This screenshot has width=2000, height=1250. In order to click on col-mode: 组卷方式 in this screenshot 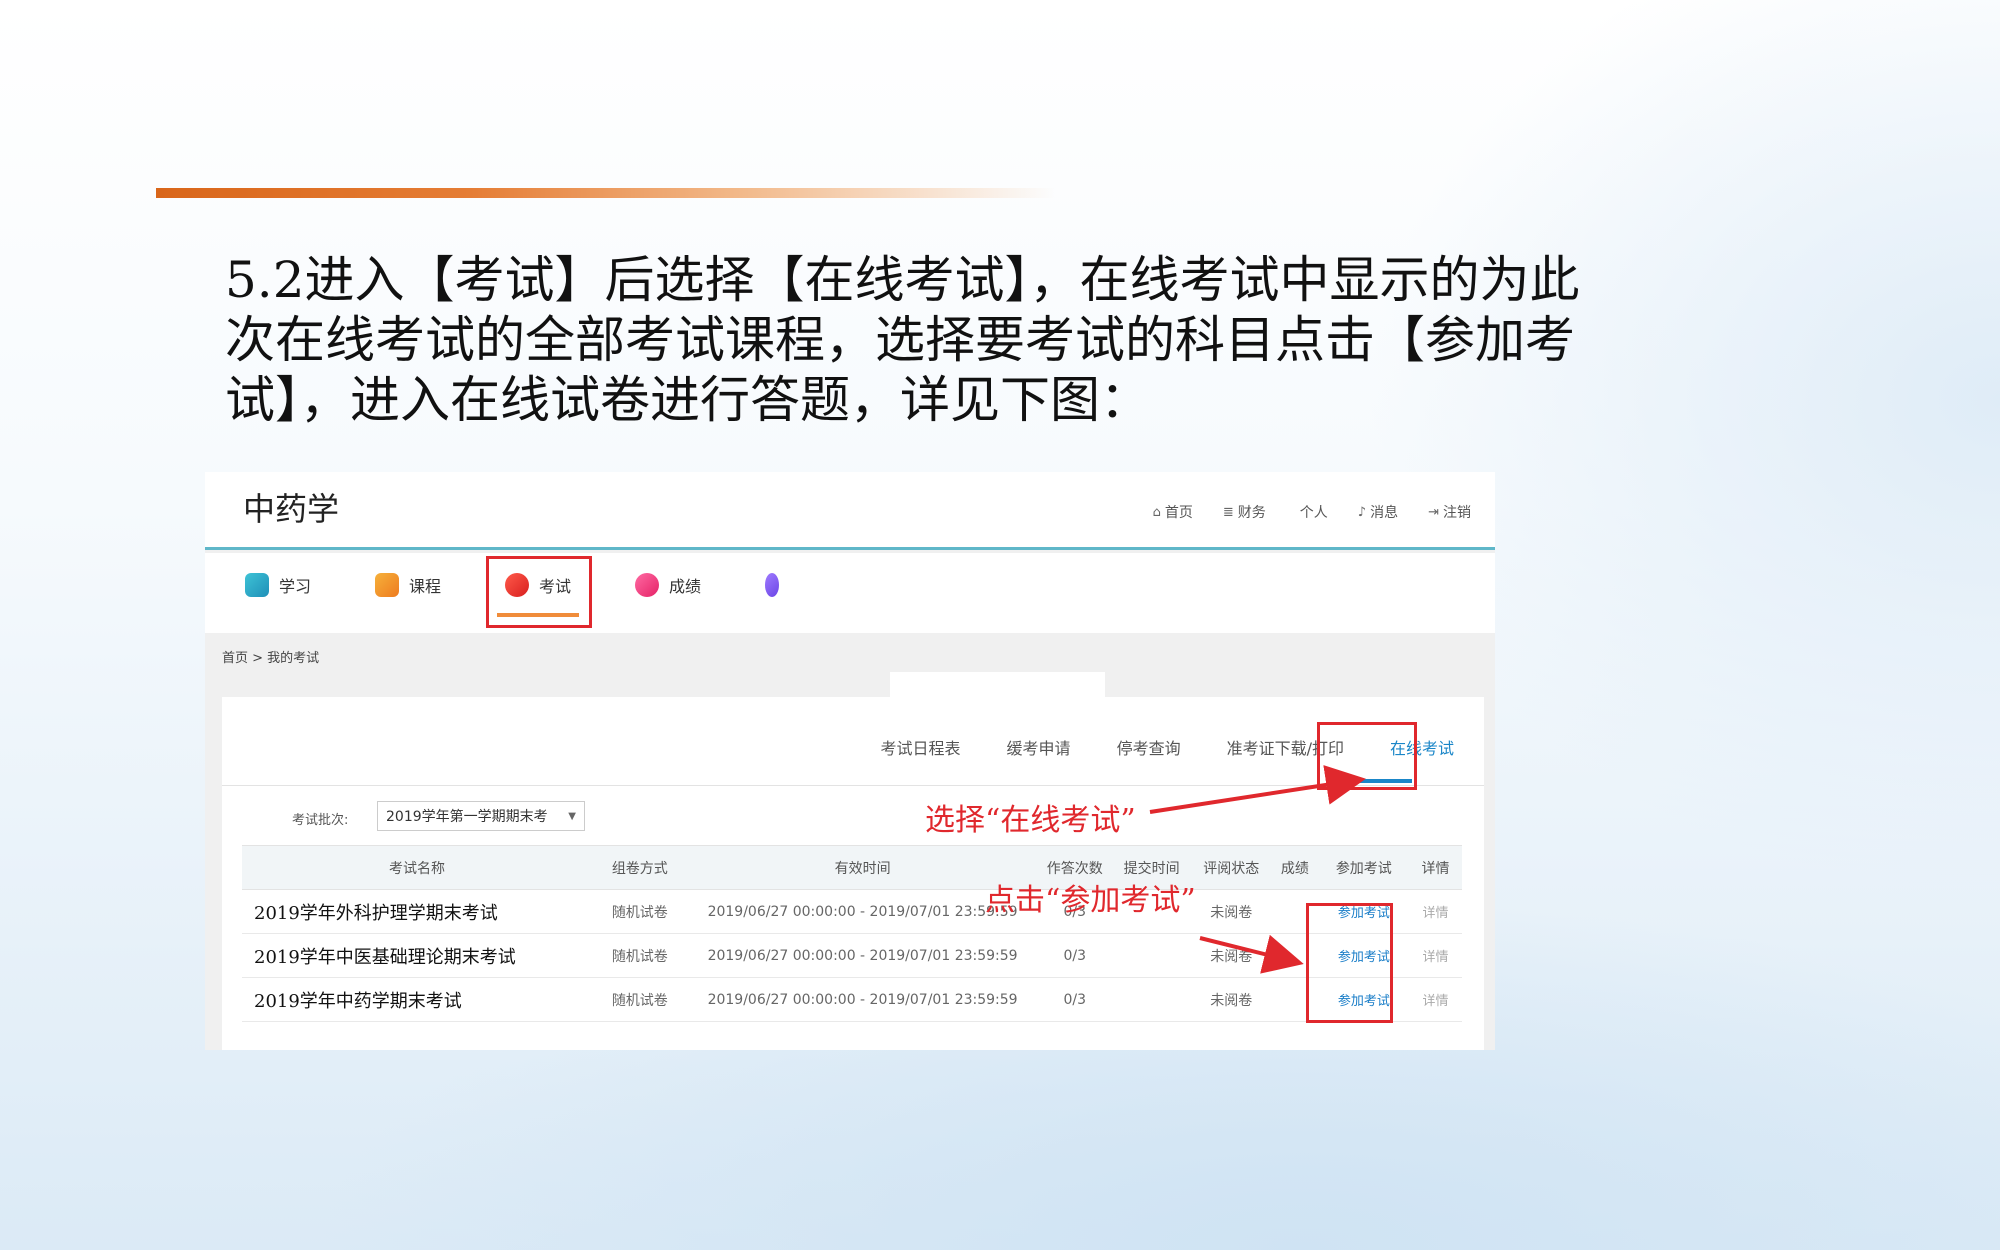, I will do `click(640, 867)`.